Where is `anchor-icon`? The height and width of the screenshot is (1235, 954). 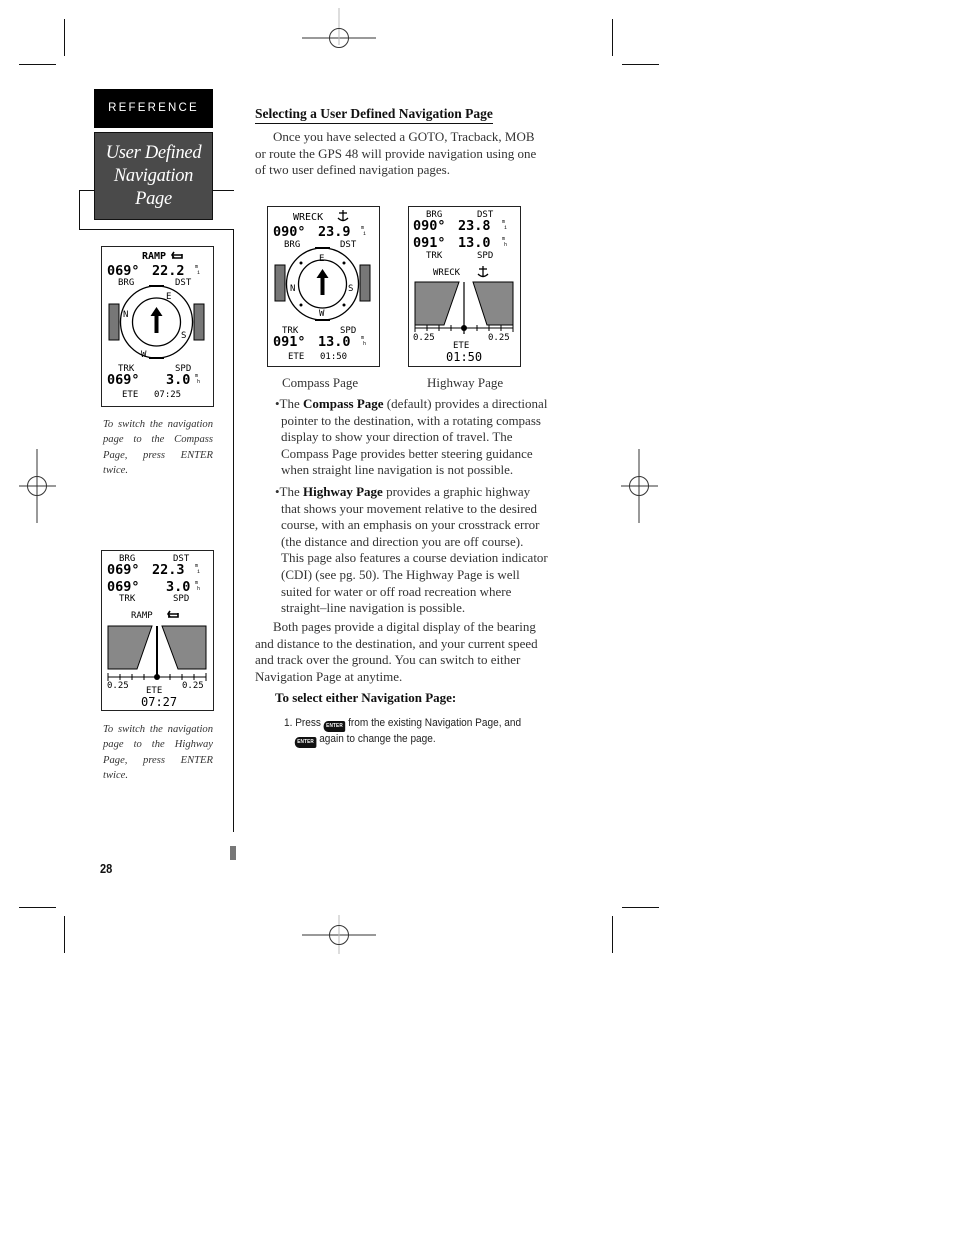 anchor-icon is located at coordinates (483, 272).